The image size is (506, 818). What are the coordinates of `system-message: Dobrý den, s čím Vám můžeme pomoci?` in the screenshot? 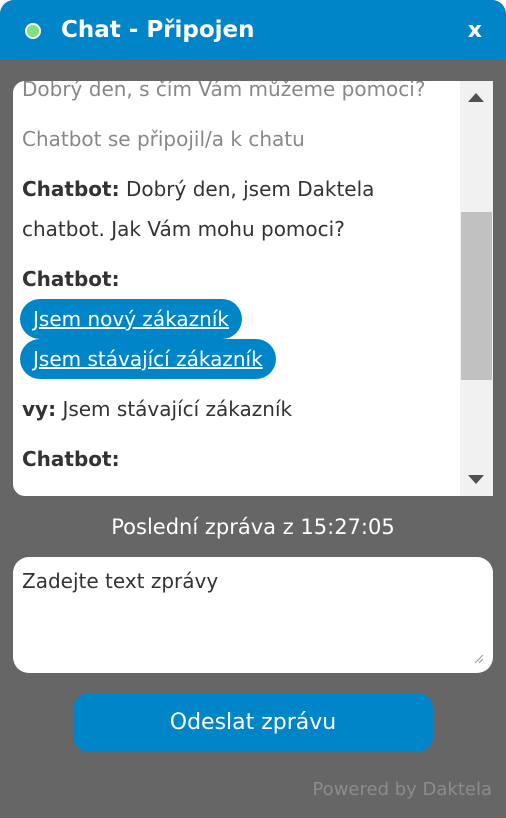 It's located at (224, 91).